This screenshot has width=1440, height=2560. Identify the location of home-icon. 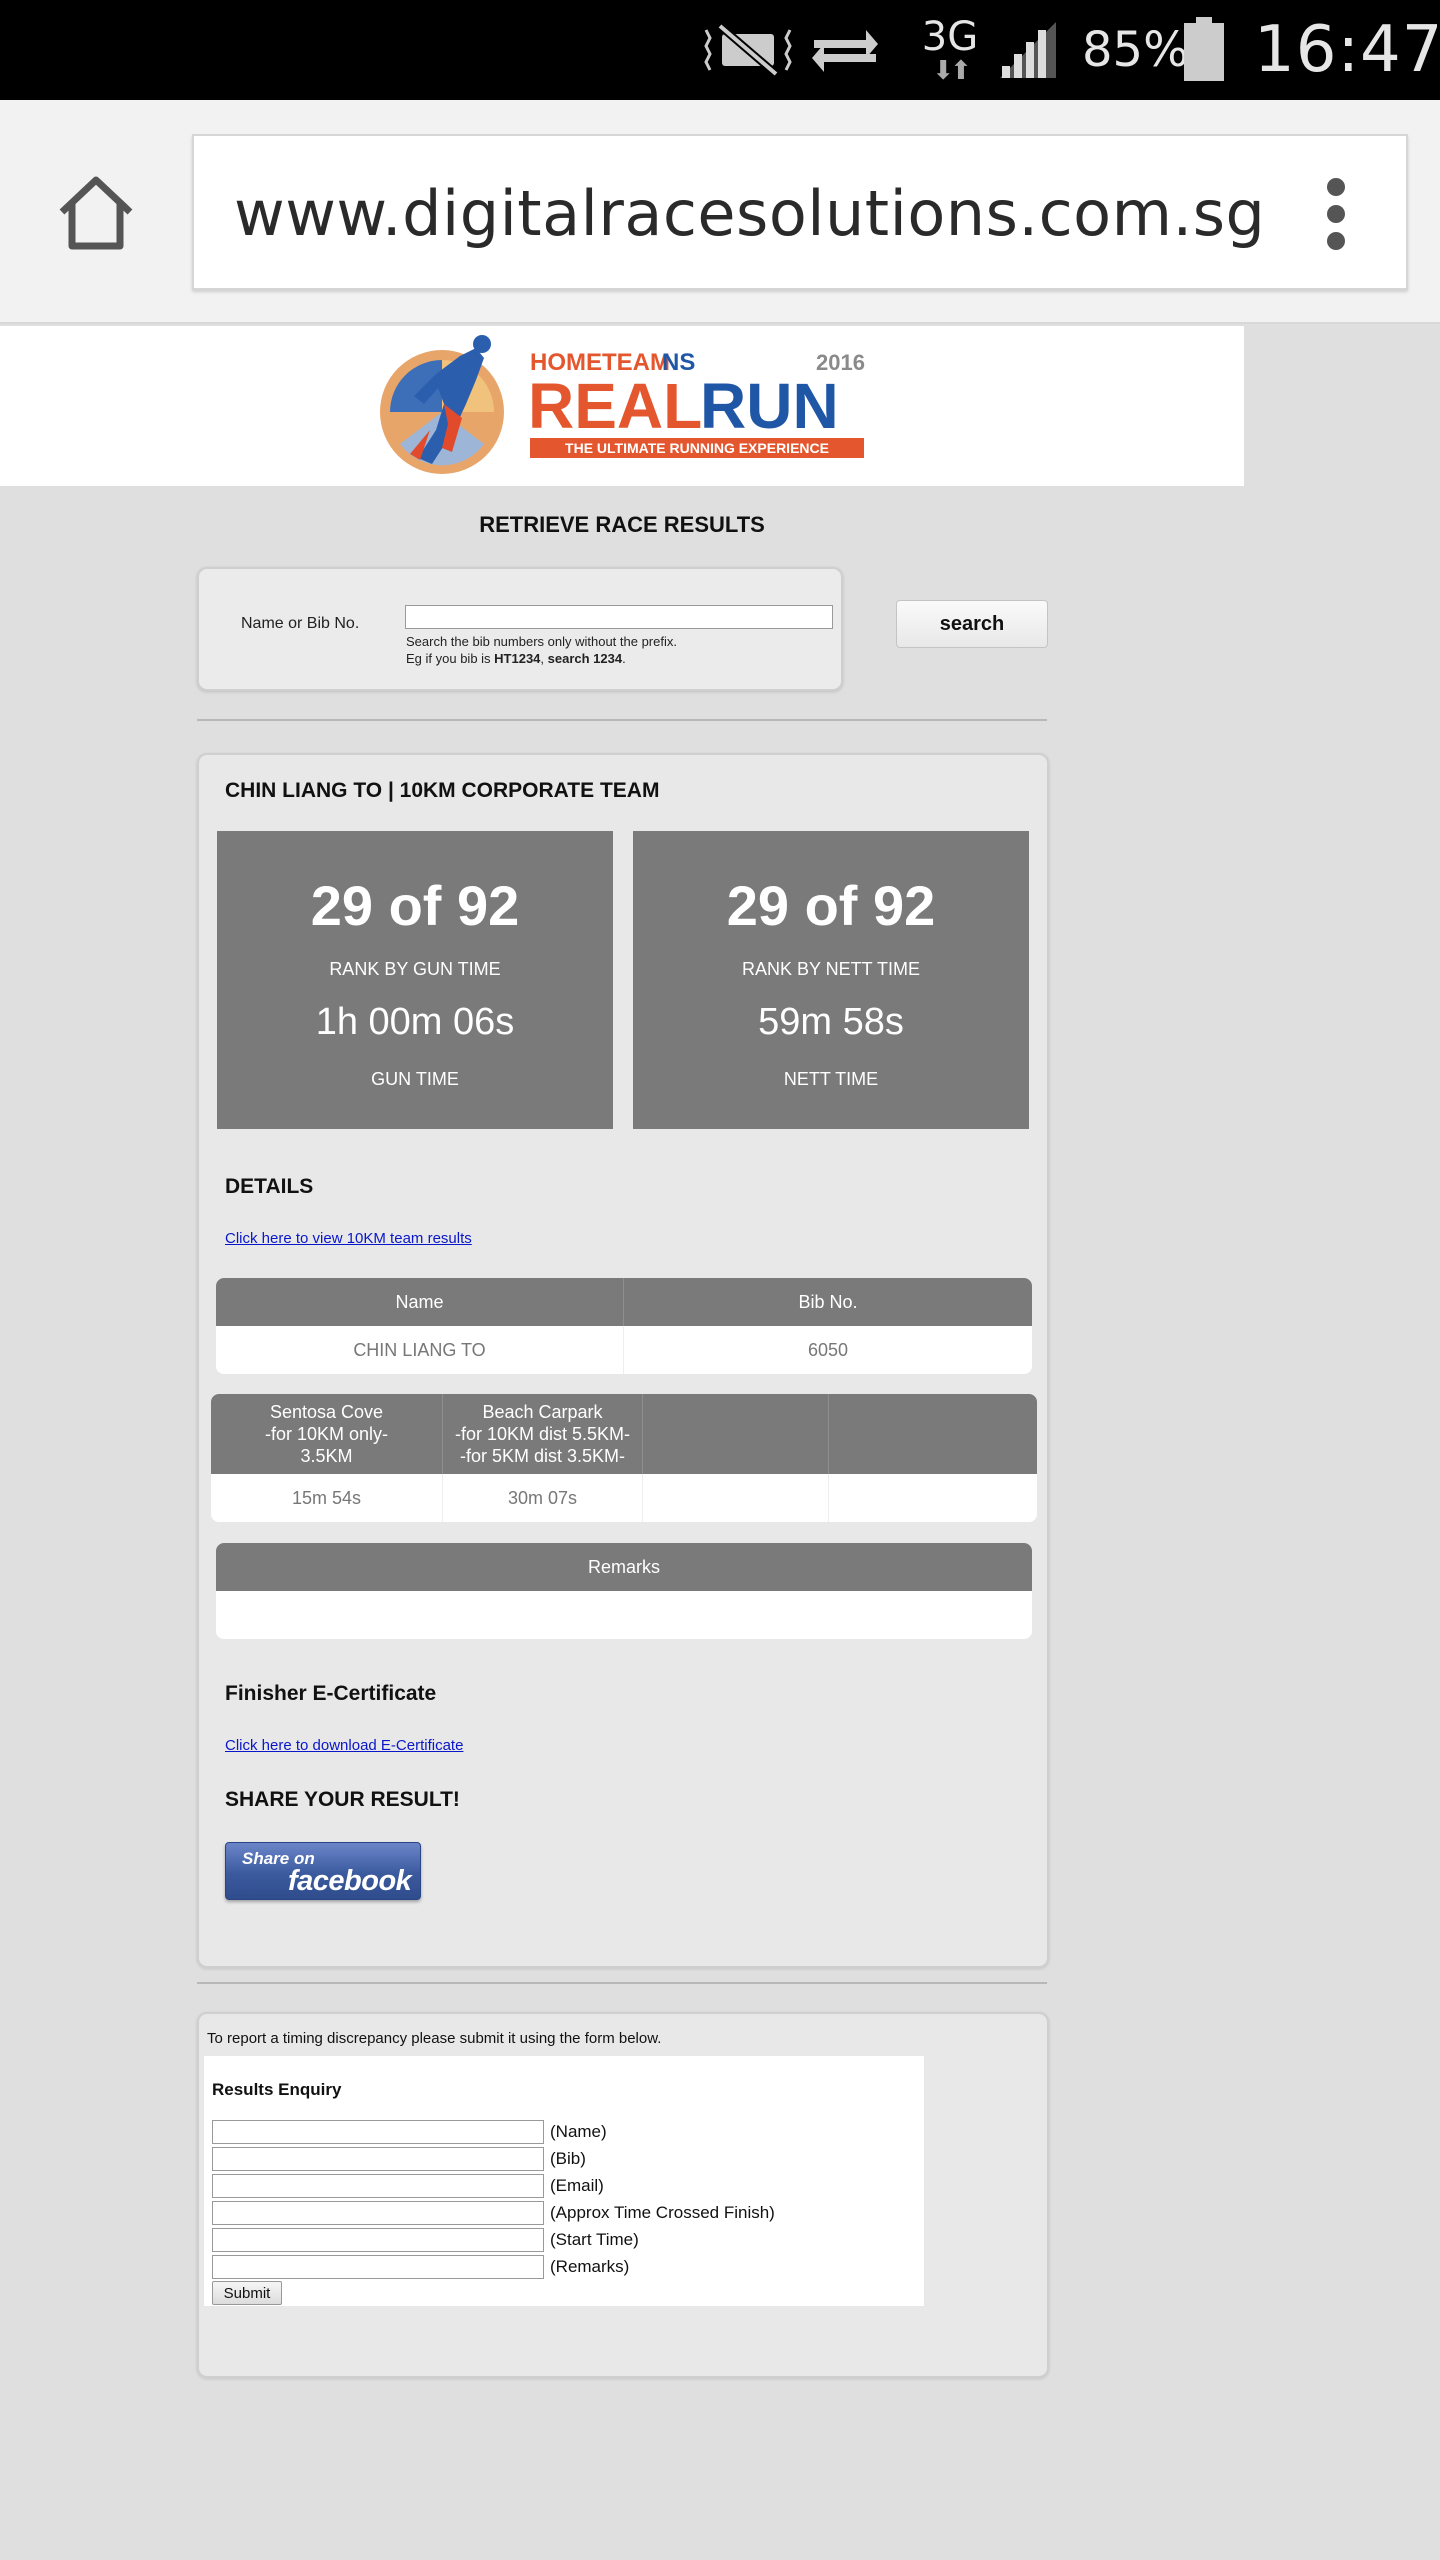
(96, 212).